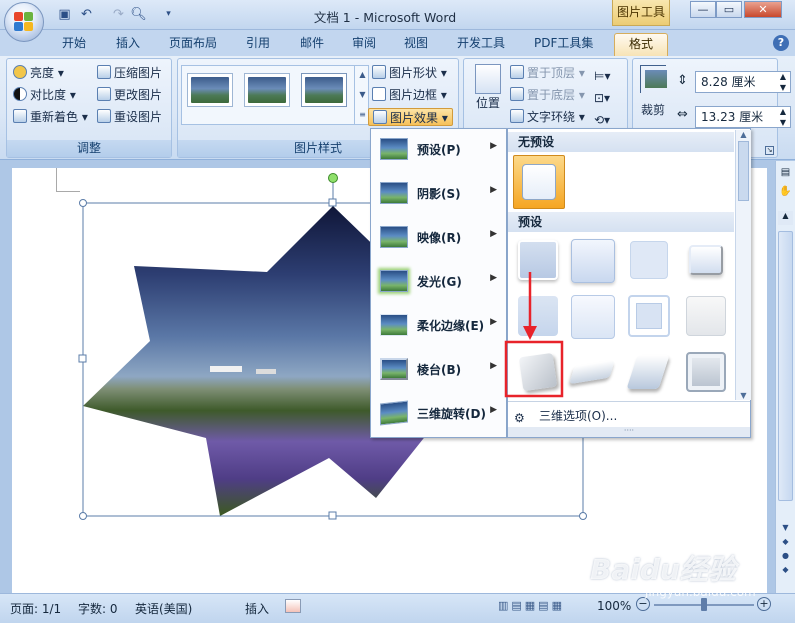 The image size is (795, 623). I want to click on macro-record-icon, so click(293, 606).